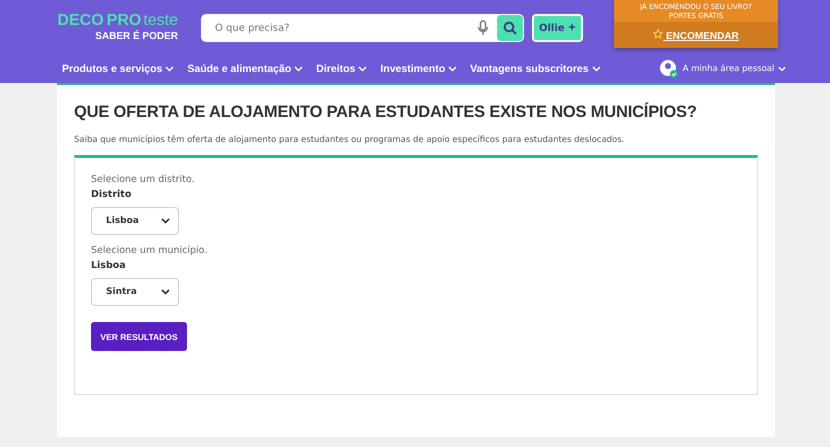 Image resolution: width=830 pixels, height=447 pixels. What do you see at coordinates (668, 69) in the screenshot?
I see `user-avatar-icon` at bounding box center [668, 69].